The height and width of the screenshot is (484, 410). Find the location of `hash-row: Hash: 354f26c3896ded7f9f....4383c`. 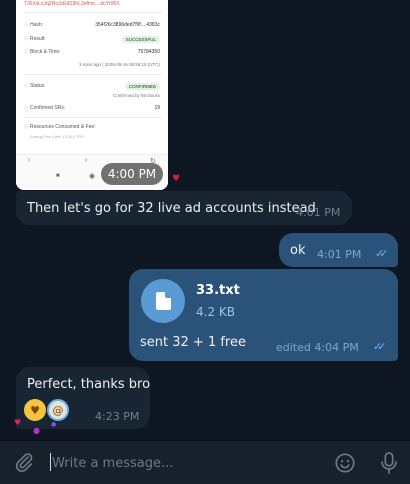

hash-row: Hash: 354f26c3896ded7f9f....4383c is located at coordinates (92, 25).